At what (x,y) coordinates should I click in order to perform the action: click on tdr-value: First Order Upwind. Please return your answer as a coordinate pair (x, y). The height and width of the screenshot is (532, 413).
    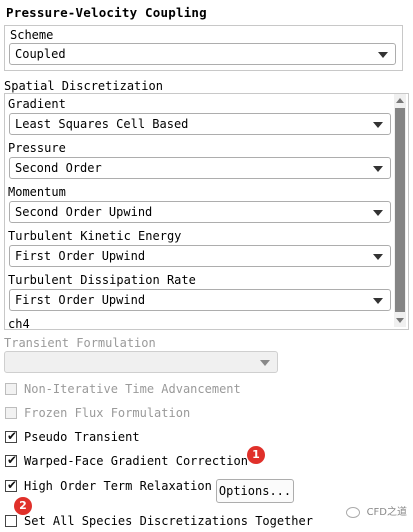
    Looking at the image, I should click on (80, 300).